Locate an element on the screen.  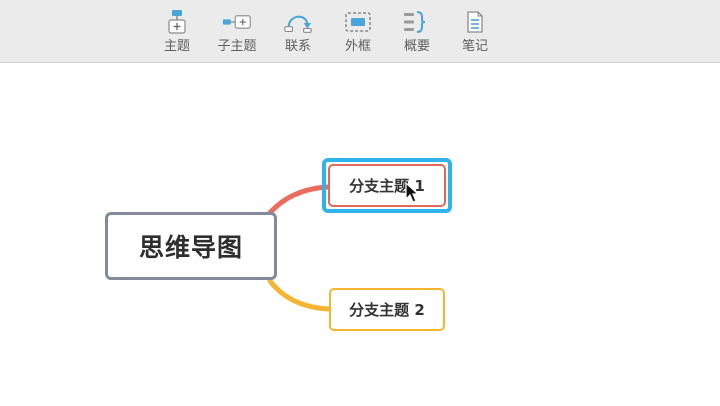
branch-2-connector is located at coordinates (299, 295).